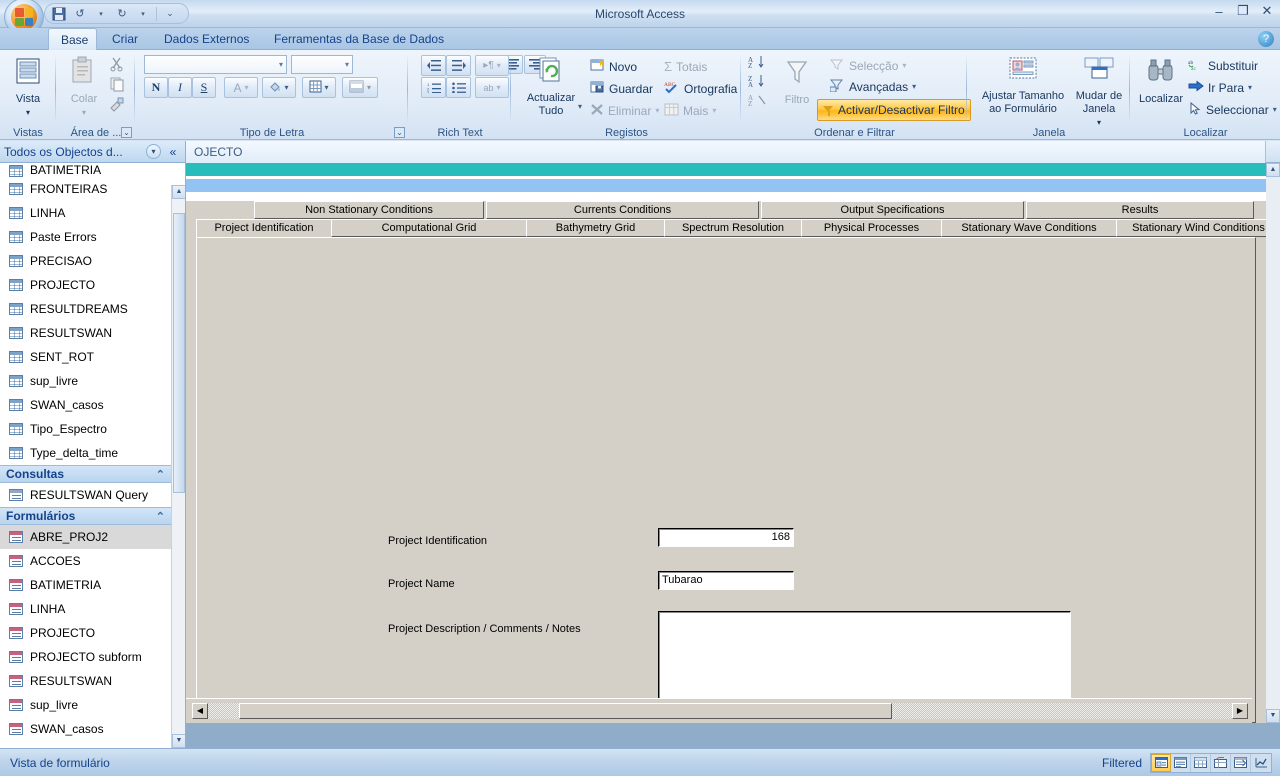 The width and height of the screenshot is (1280, 776). What do you see at coordinates (359, 39) in the screenshot?
I see `tab-ferramentas-base-dados: Ferramentas da Base de Dados` at bounding box center [359, 39].